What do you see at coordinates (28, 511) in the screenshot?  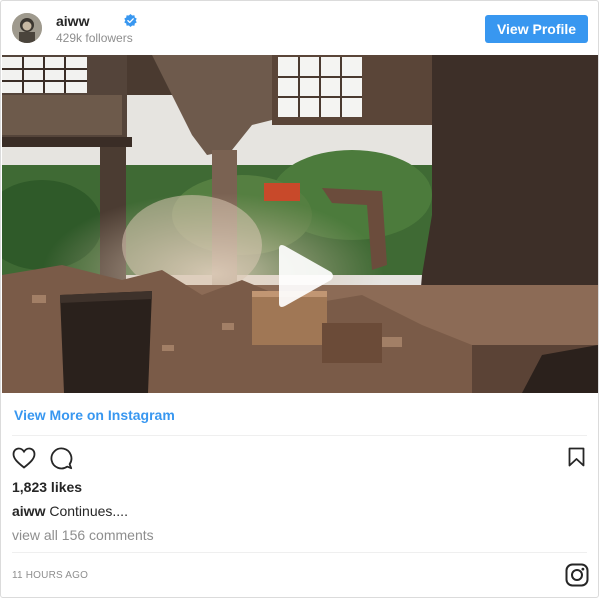 I see `caption-username: aiww` at bounding box center [28, 511].